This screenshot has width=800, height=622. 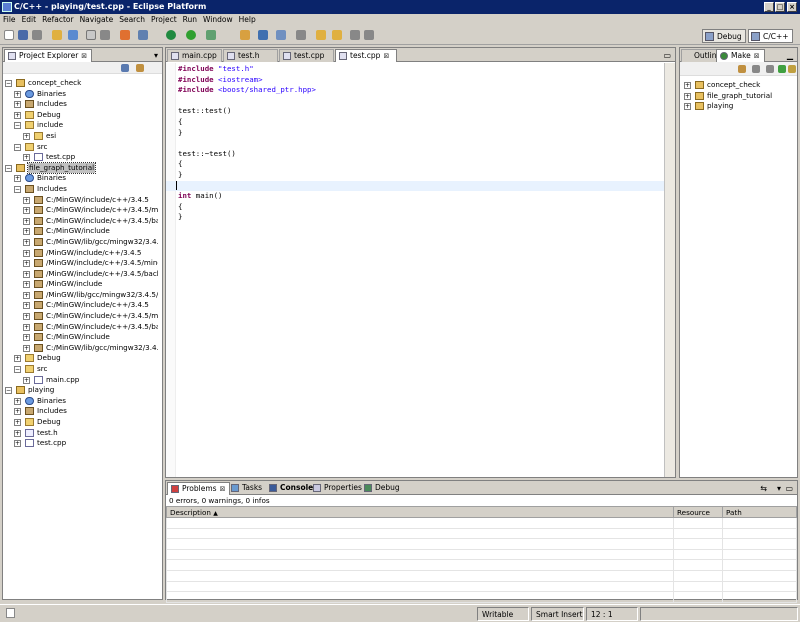 I want to click on tab-test-cpp-2: test.cpp ⊠, so click(x=366, y=55).